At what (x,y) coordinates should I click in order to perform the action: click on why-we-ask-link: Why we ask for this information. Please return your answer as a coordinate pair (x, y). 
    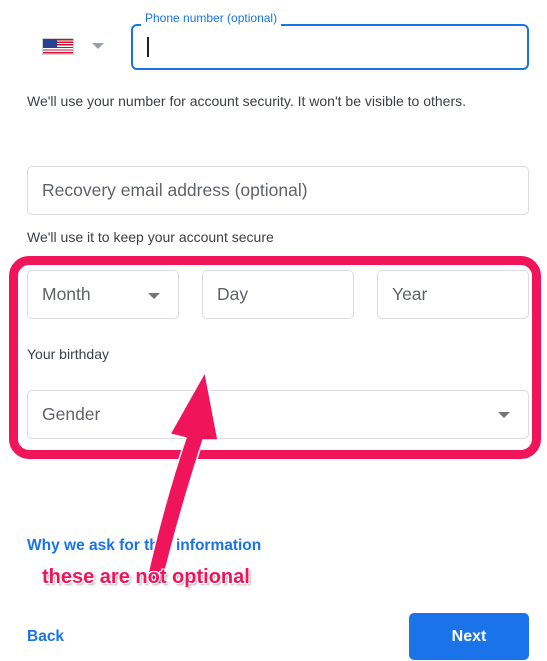
    Looking at the image, I should click on (144, 546).